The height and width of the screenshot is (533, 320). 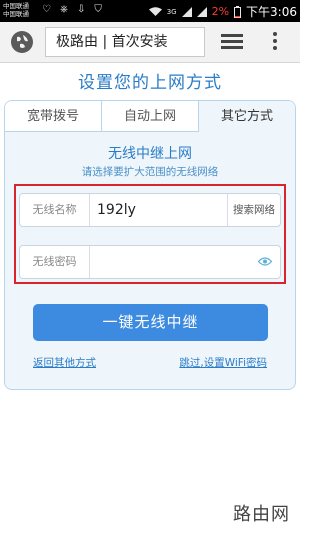 I want to click on tab-bar: 宽带拨号 自动上网 其它方式, so click(x=150, y=116).